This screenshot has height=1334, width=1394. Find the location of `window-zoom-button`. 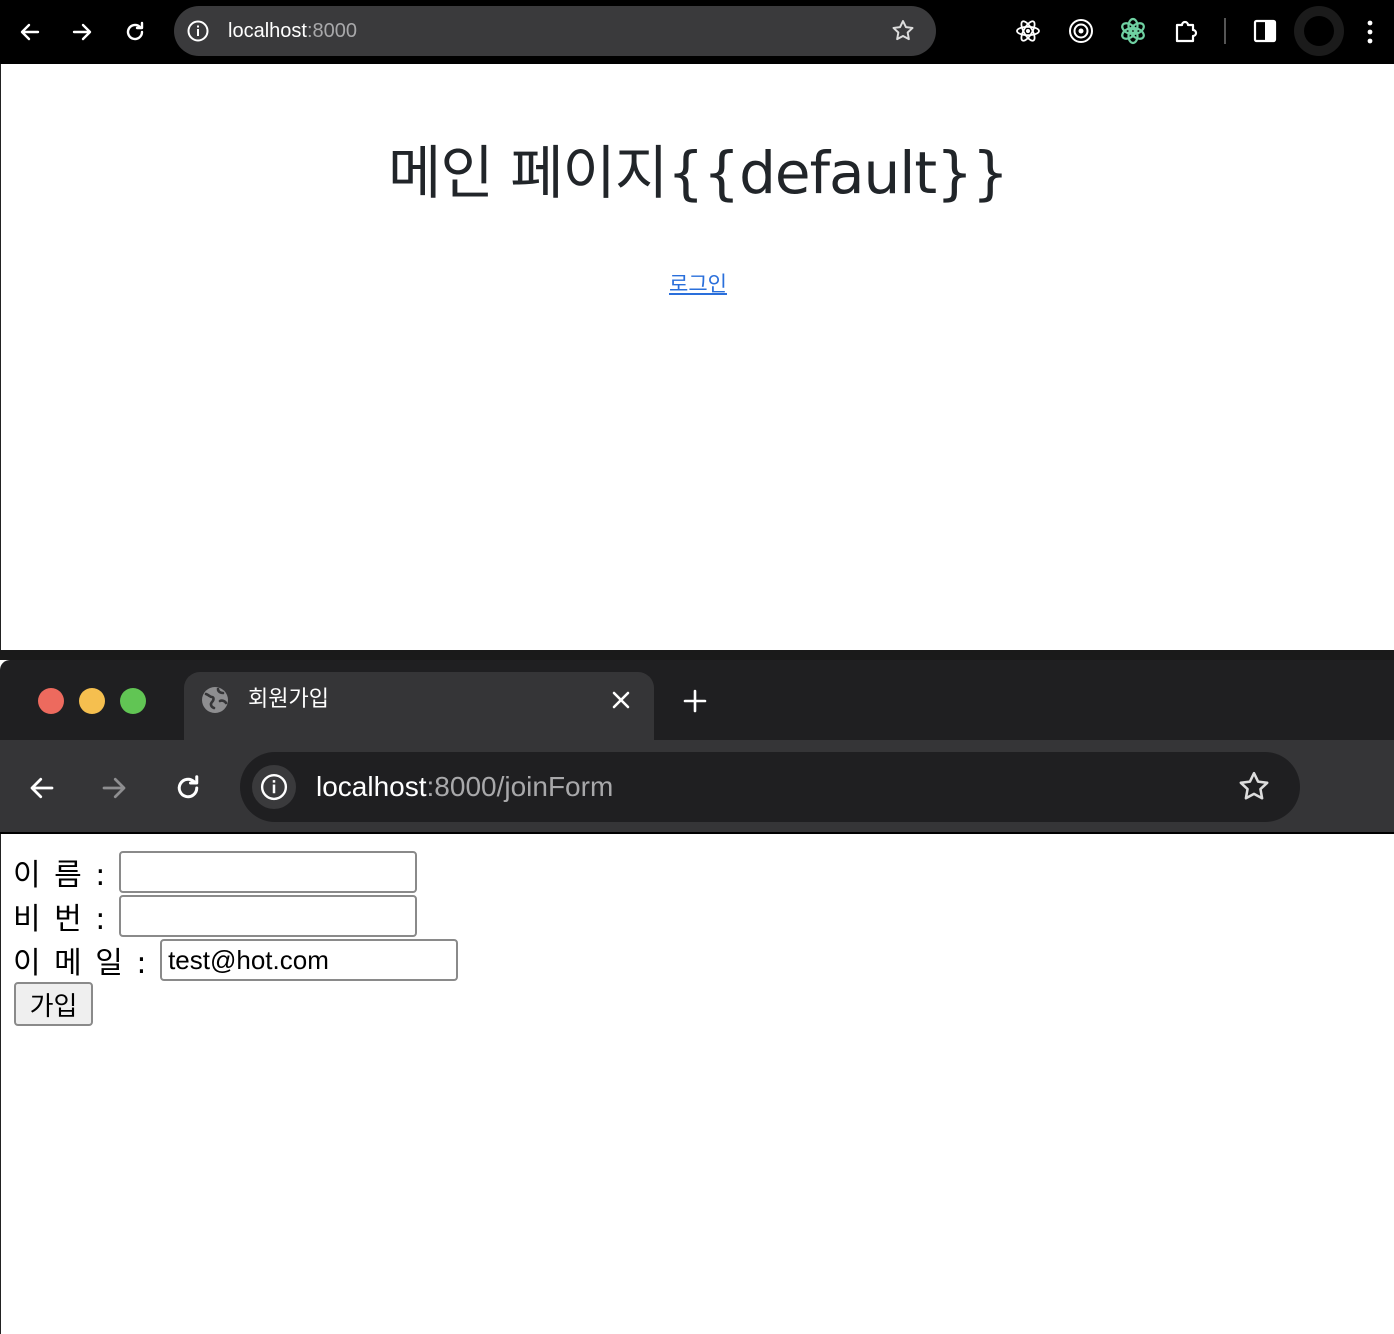

window-zoom-button is located at coordinates (133, 701).